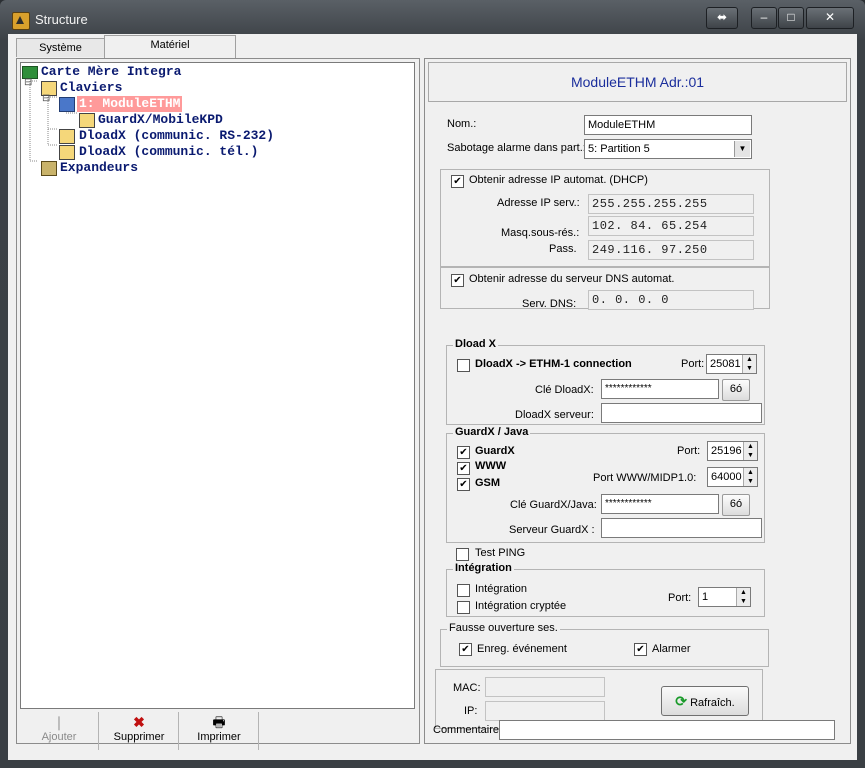 The height and width of the screenshot is (768, 865). What do you see at coordinates (488, 483) in the screenshot?
I see `gsm-label: GSM` at bounding box center [488, 483].